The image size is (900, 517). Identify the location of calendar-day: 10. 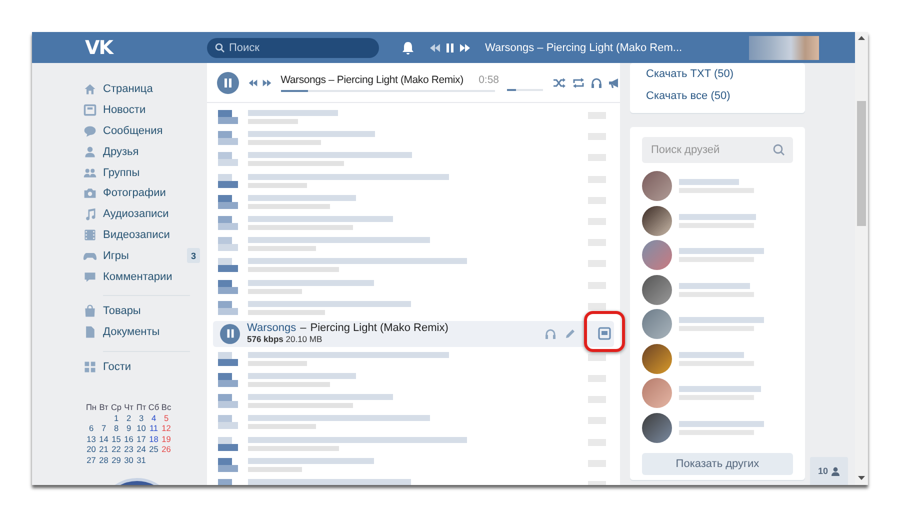
(141, 428).